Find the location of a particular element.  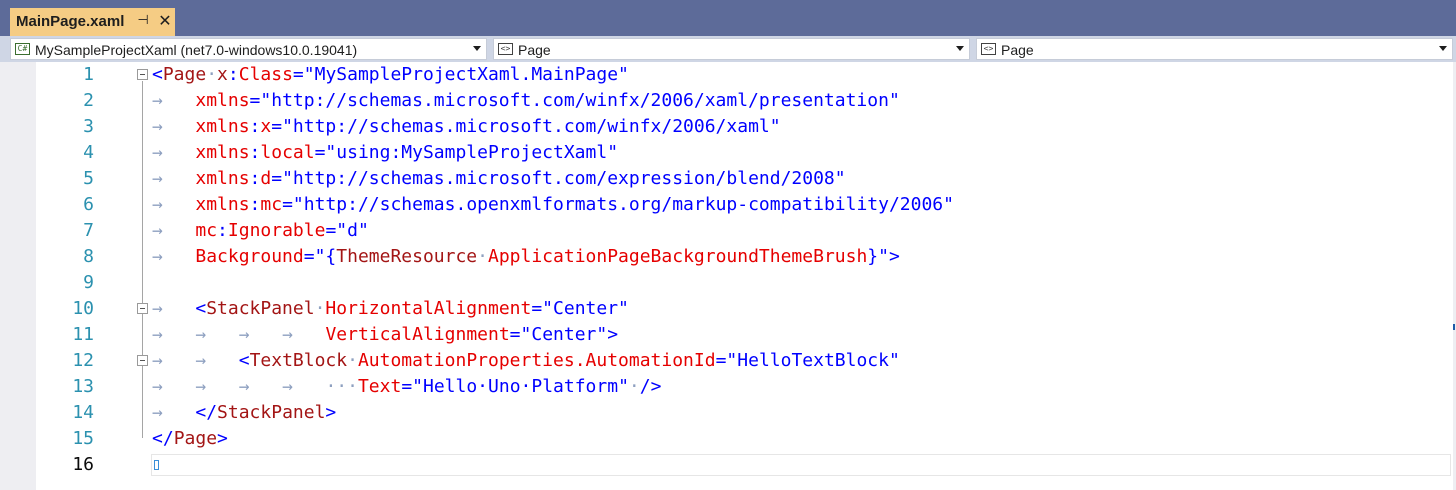

type-dropdown: <> Page is located at coordinates (731, 49).